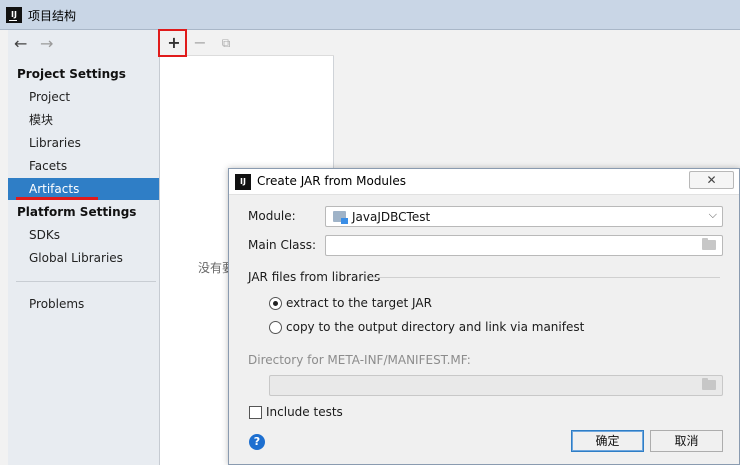 The width and height of the screenshot is (740, 465). What do you see at coordinates (711, 180) in the screenshot?
I see `close-icon: ✕` at bounding box center [711, 180].